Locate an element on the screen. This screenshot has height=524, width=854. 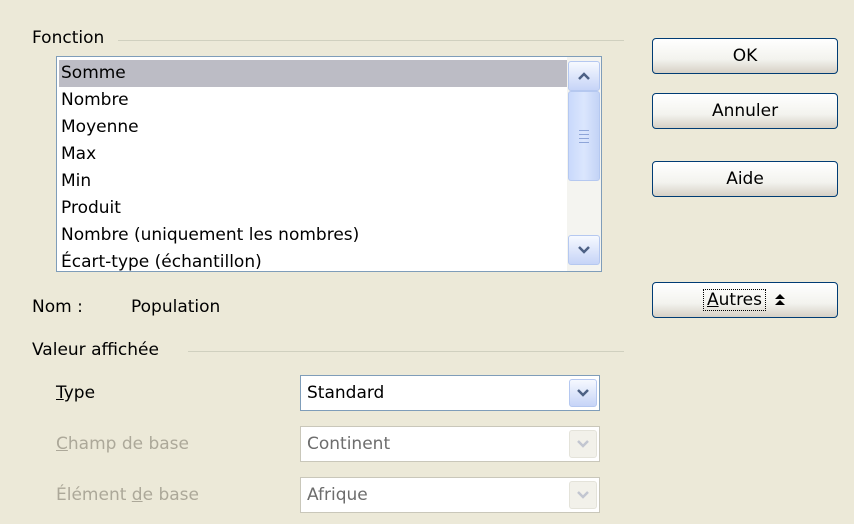
champ-de-base-dropdown-button is located at coordinates (583, 444).